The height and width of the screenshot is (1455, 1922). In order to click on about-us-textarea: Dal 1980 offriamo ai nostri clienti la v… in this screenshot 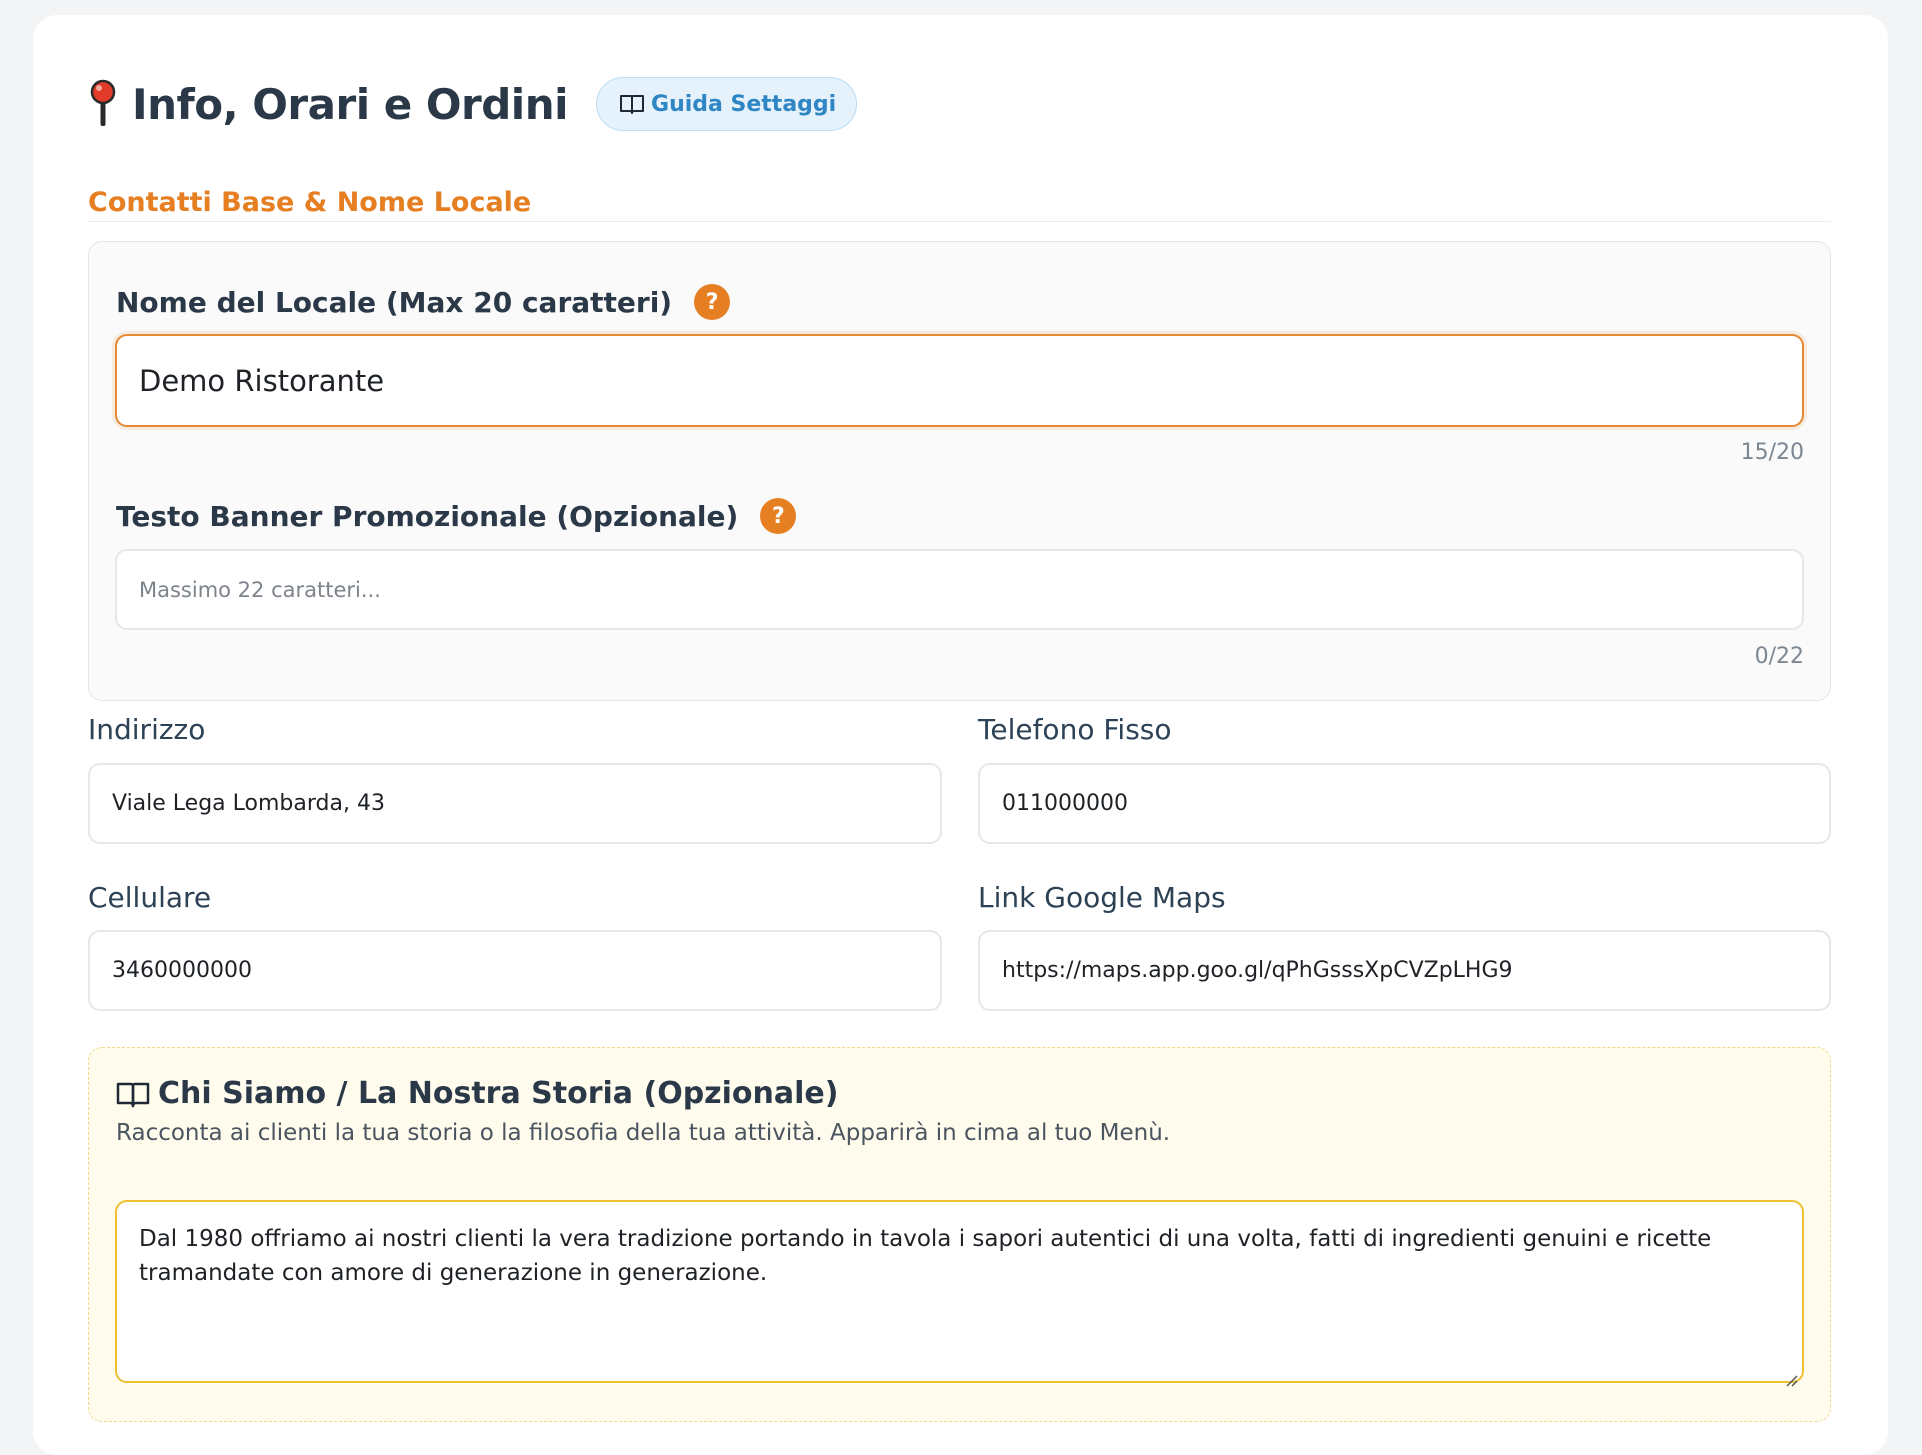, I will do `click(959, 1293)`.